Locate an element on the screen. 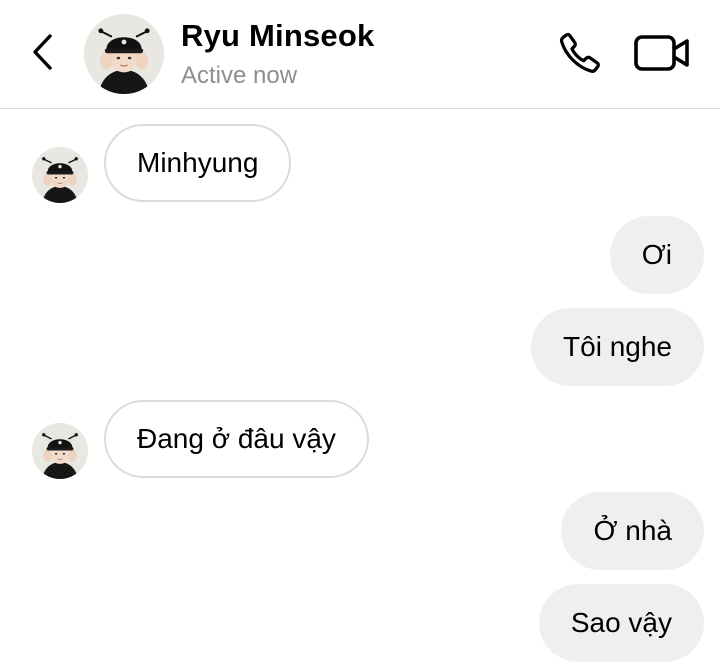 The width and height of the screenshot is (720, 669). message-text: Đang ở đâu vậy is located at coordinates (236, 438).